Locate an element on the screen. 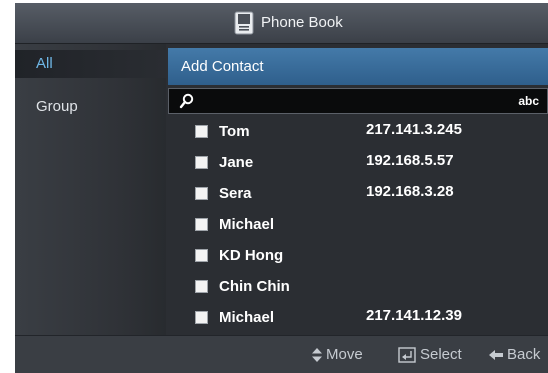  footer-hints: Move Select Back is located at coordinates (281, 354).